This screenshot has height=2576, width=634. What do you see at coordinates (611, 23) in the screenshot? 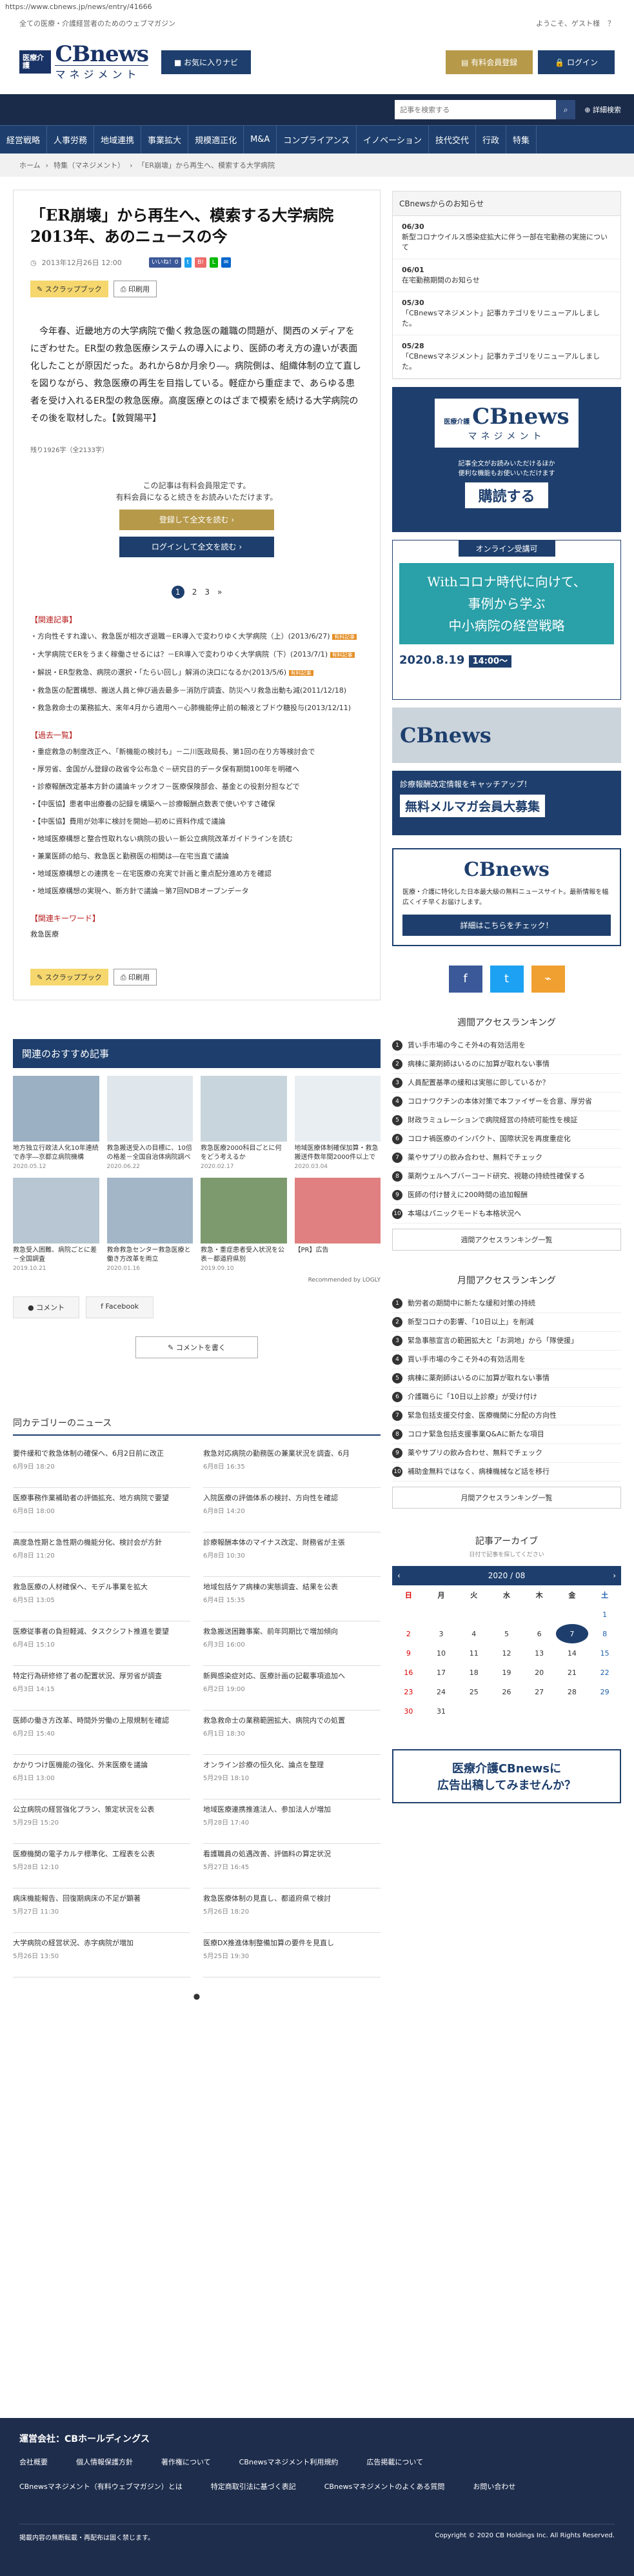
I see `help-icon: ？` at bounding box center [611, 23].